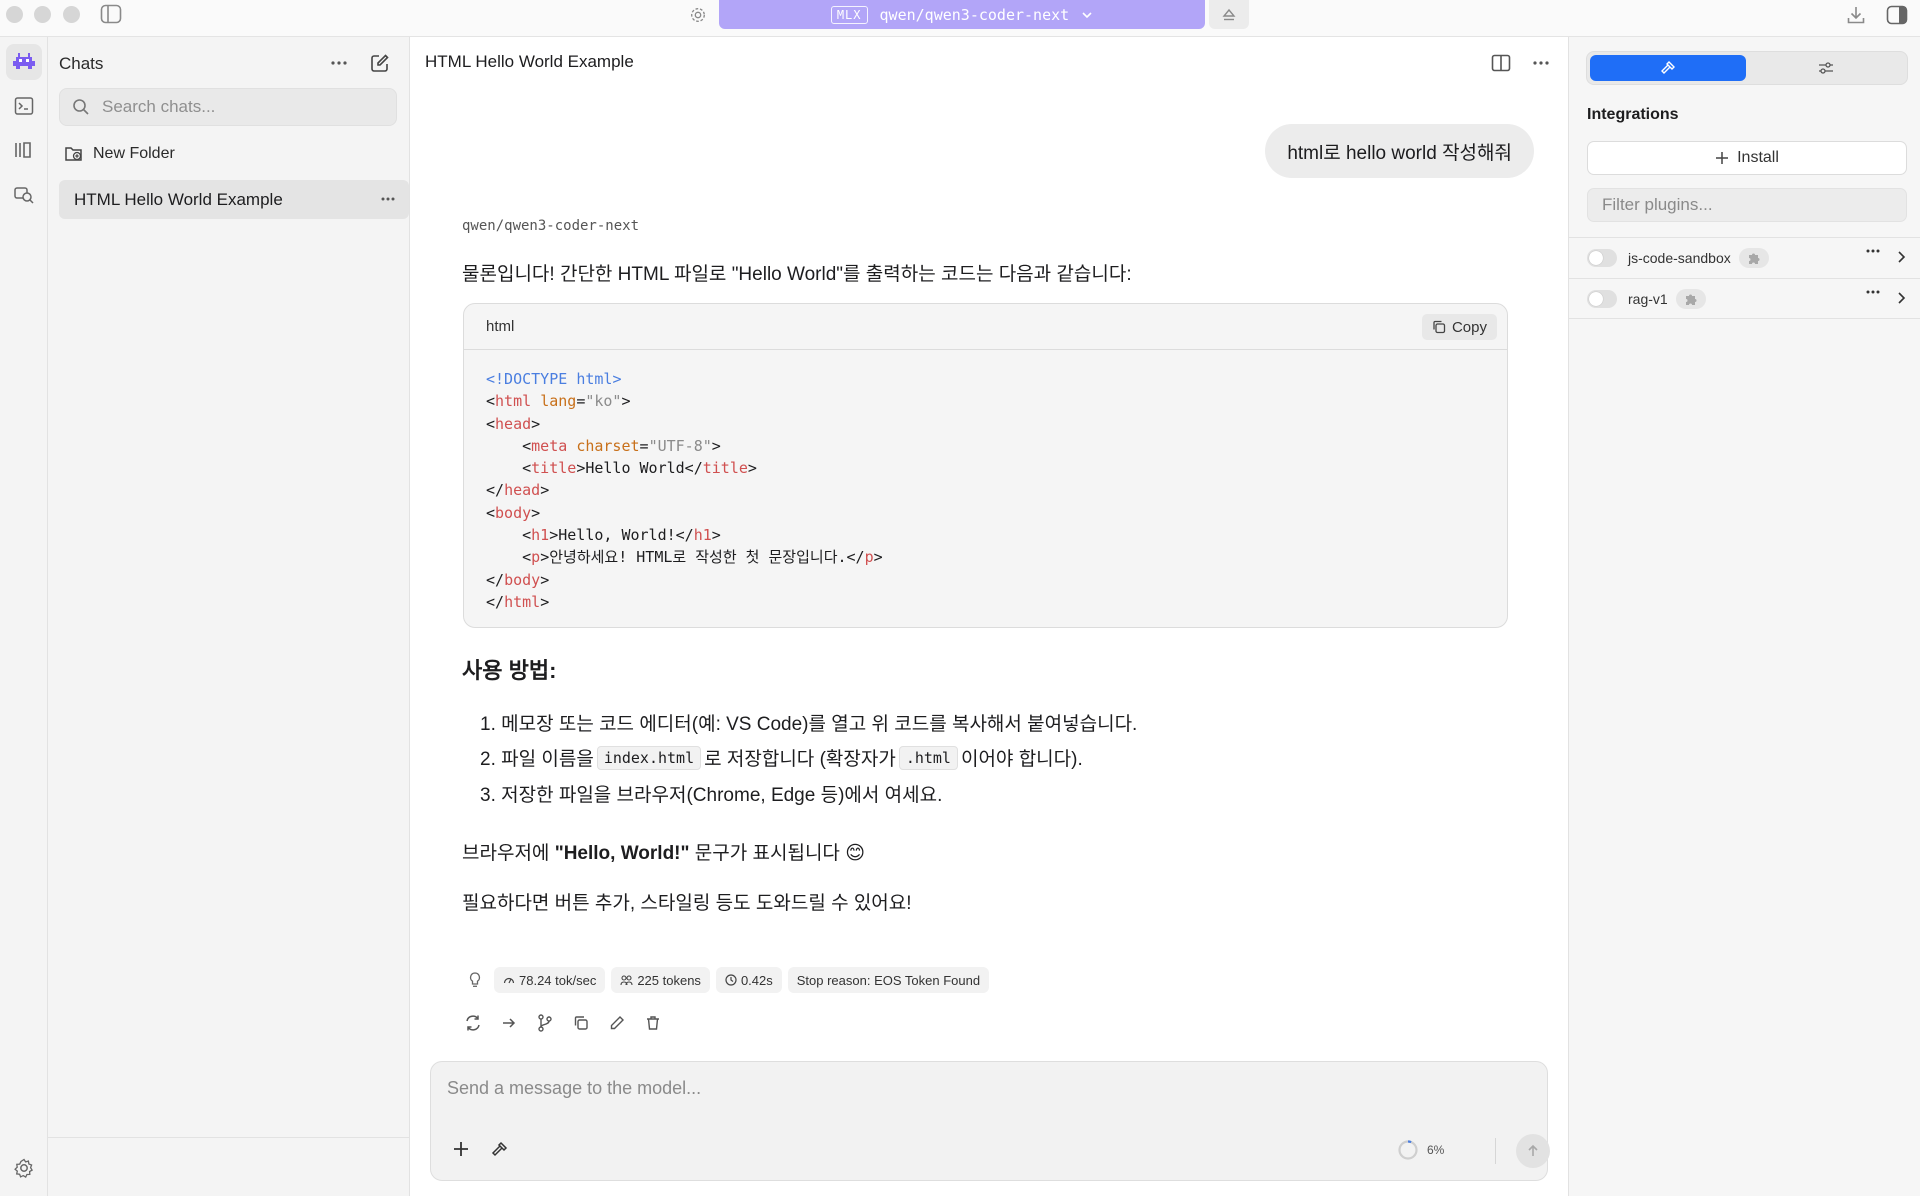 This screenshot has width=1920, height=1196. Describe the element at coordinates (500, 326) in the screenshot. I see `code-language-label: html` at that location.